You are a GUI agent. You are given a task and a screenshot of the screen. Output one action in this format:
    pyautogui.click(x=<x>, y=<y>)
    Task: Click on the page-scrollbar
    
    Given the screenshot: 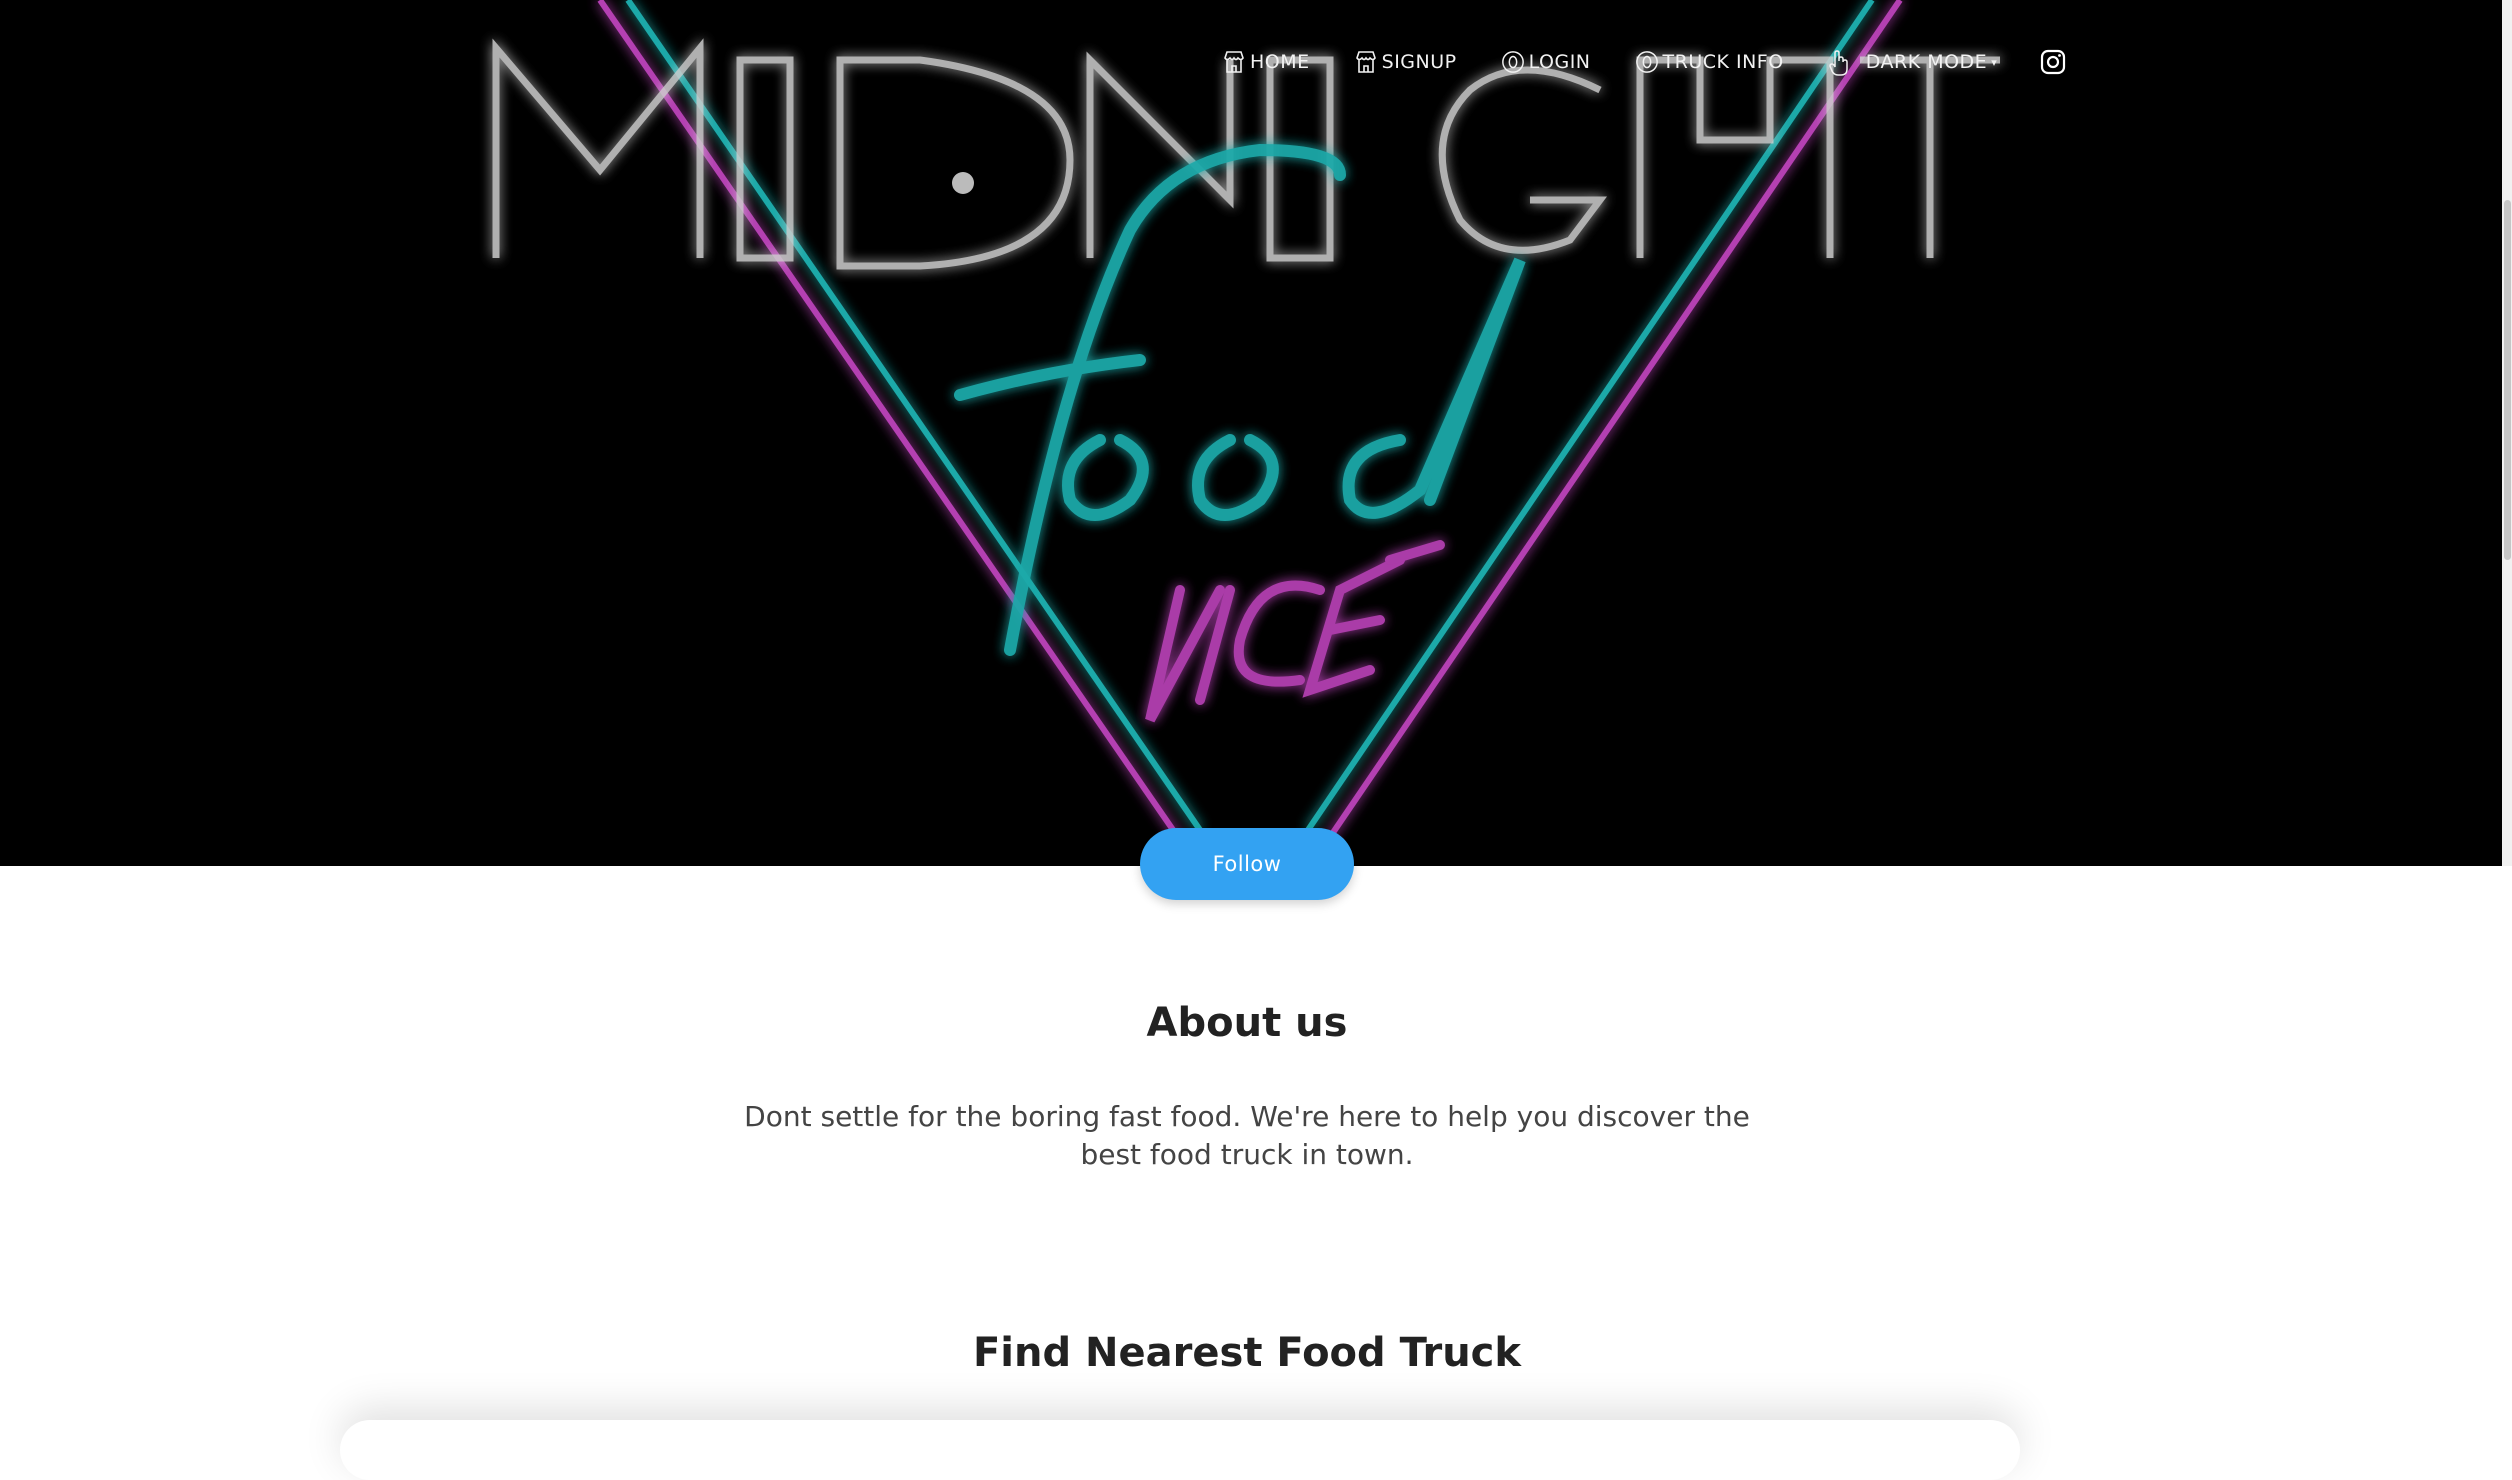 What is the action you would take?
    pyautogui.click(x=2507, y=433)
    